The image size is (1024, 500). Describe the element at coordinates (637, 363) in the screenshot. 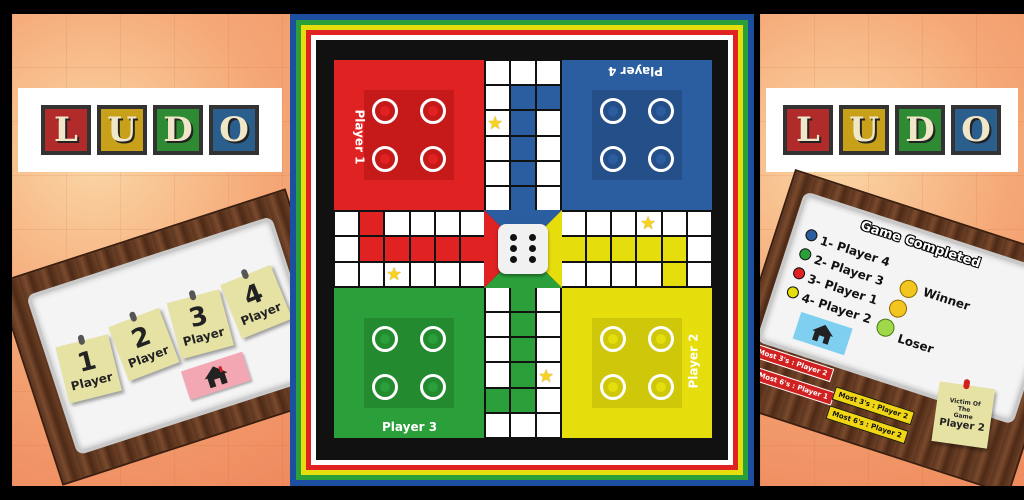

I see `home-base-yellow: Player 2` at that location.